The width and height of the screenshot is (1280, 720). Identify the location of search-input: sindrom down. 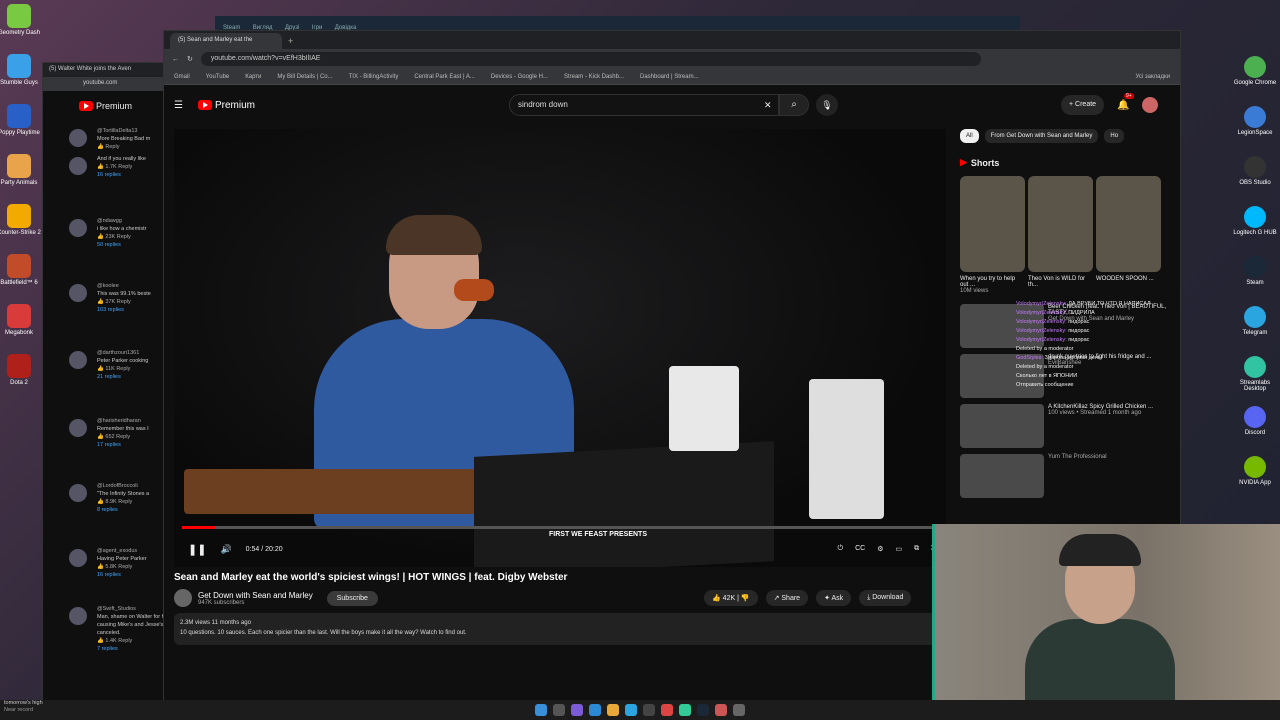
(644, 105).